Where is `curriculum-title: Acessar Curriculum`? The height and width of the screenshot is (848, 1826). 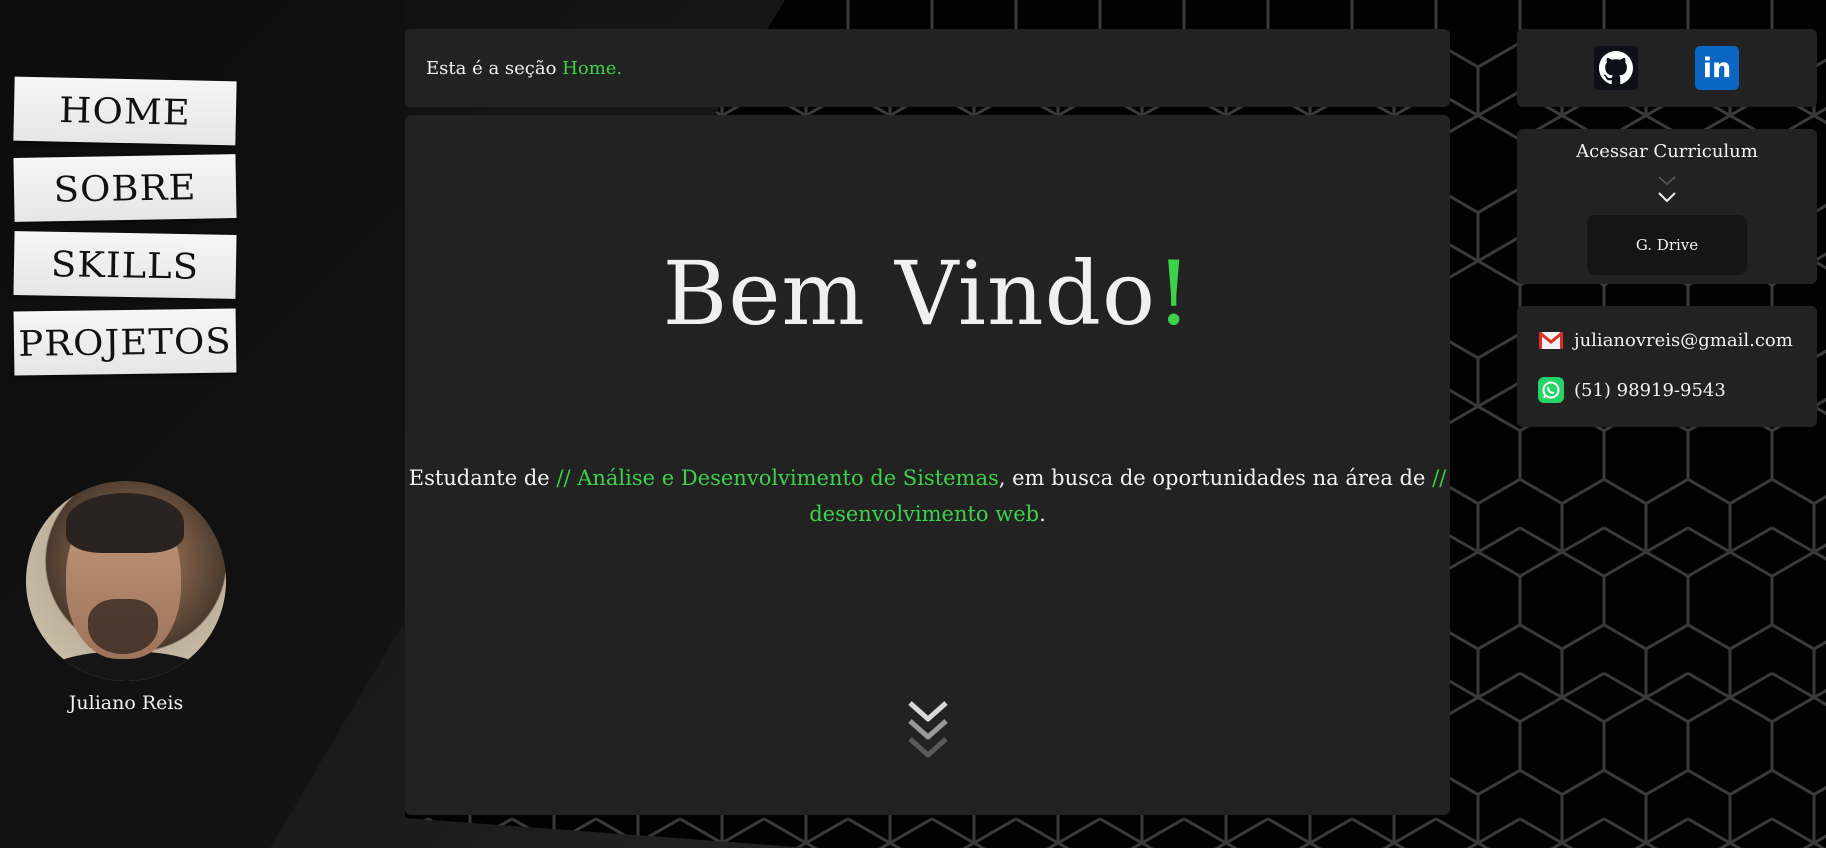 curriculum-title: Acessar Curriculum is located at coordinates (1667, 151).